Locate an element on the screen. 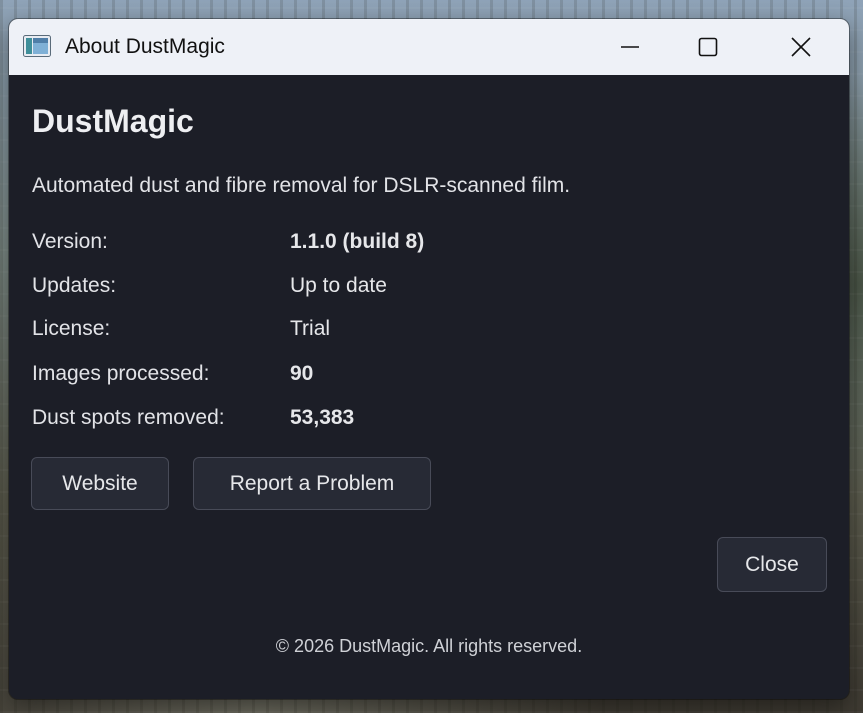 The height and width of the screenshot is (713, 863). minimize-icon is located at coordinates (630, 47).